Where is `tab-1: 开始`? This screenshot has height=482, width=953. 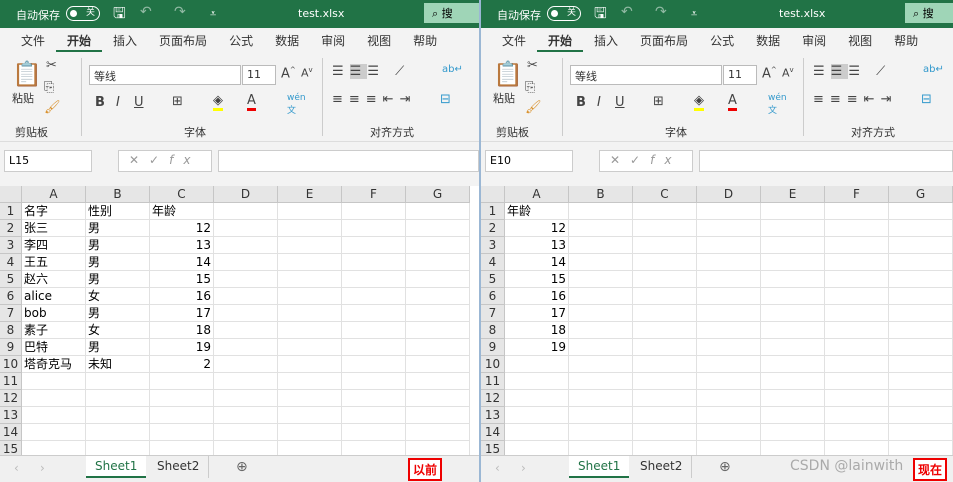 tab-1: 开始 is located at coordinates (79, 40).